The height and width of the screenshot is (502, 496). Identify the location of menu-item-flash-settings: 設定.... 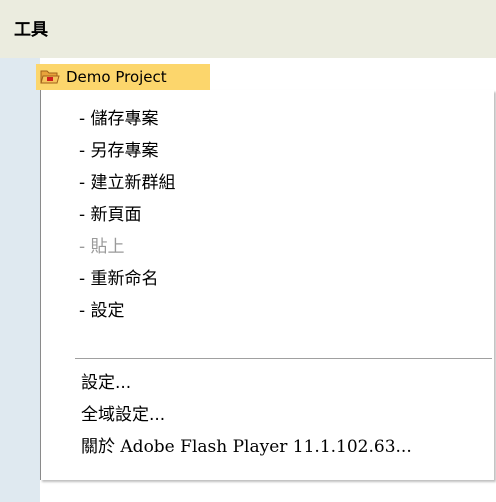
(106, 383).